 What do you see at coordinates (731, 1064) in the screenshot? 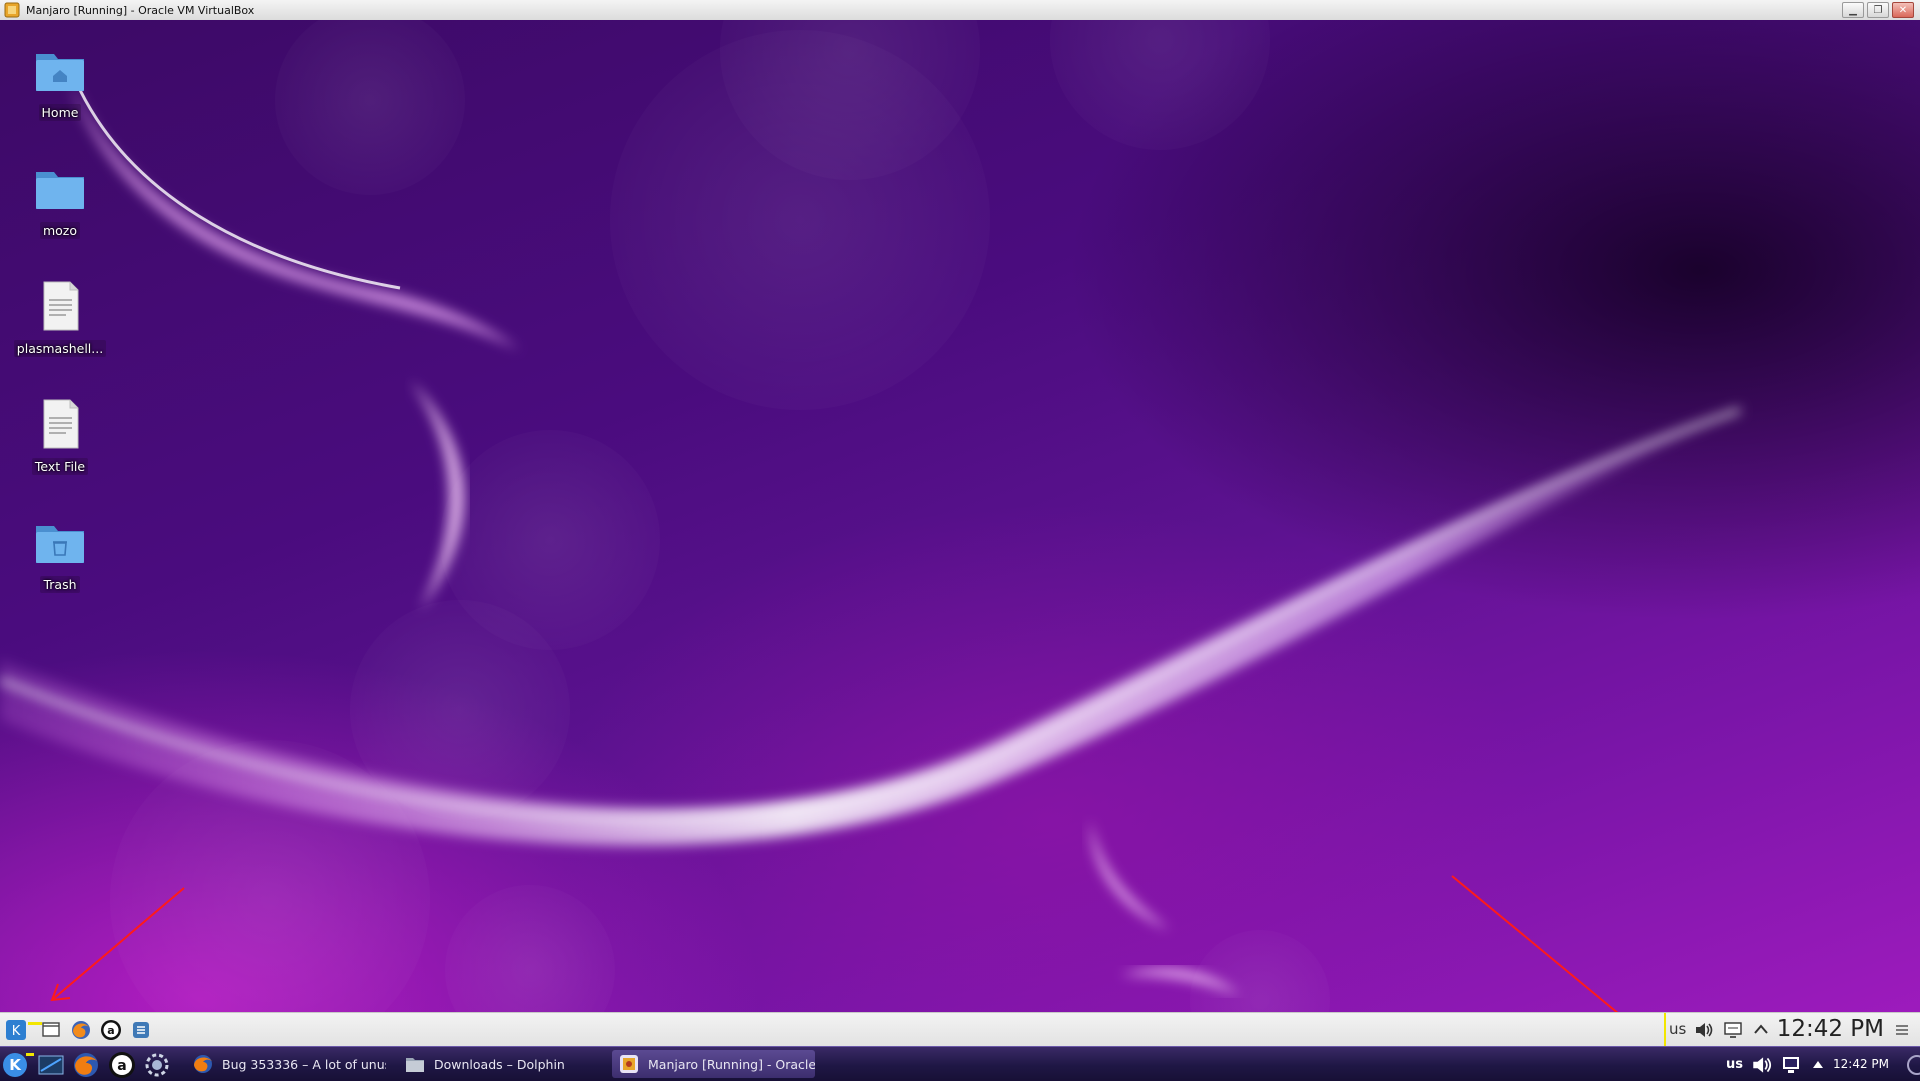
I see `task-label: Manjaro [Running] - Oracle VM` at bounding box center [731, 1064].